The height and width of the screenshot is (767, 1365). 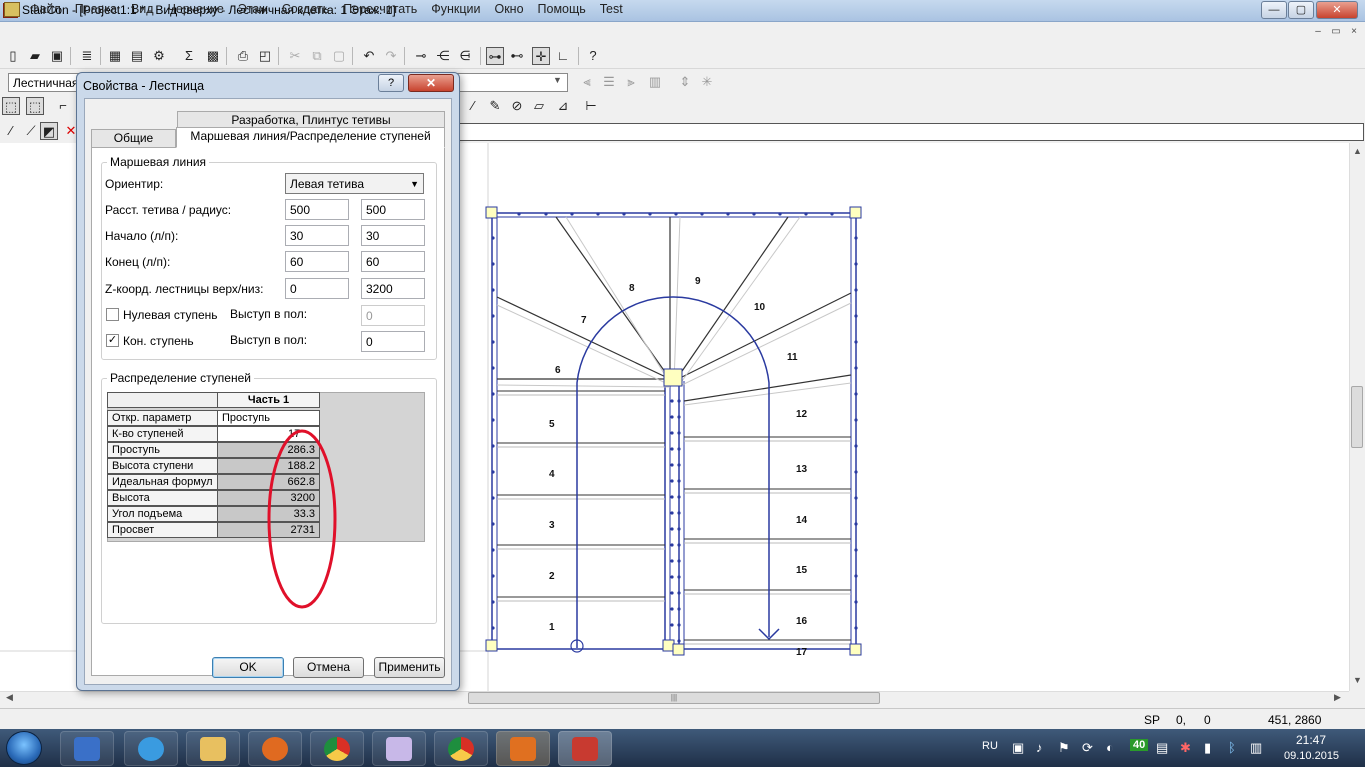 I want to click on start-right-field: 30, so click(x=393, y=235).